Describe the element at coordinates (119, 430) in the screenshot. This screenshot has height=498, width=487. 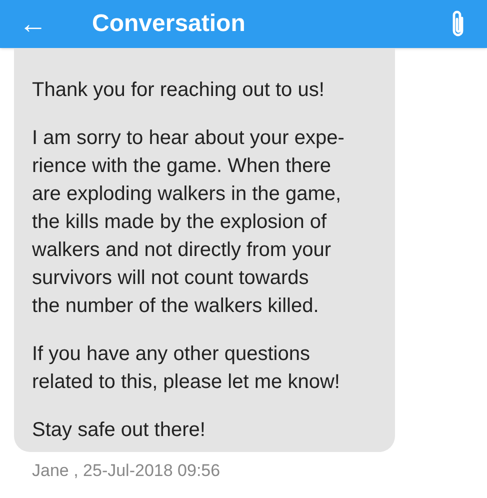
I see `message-text: Stay safe out there!` at that location.